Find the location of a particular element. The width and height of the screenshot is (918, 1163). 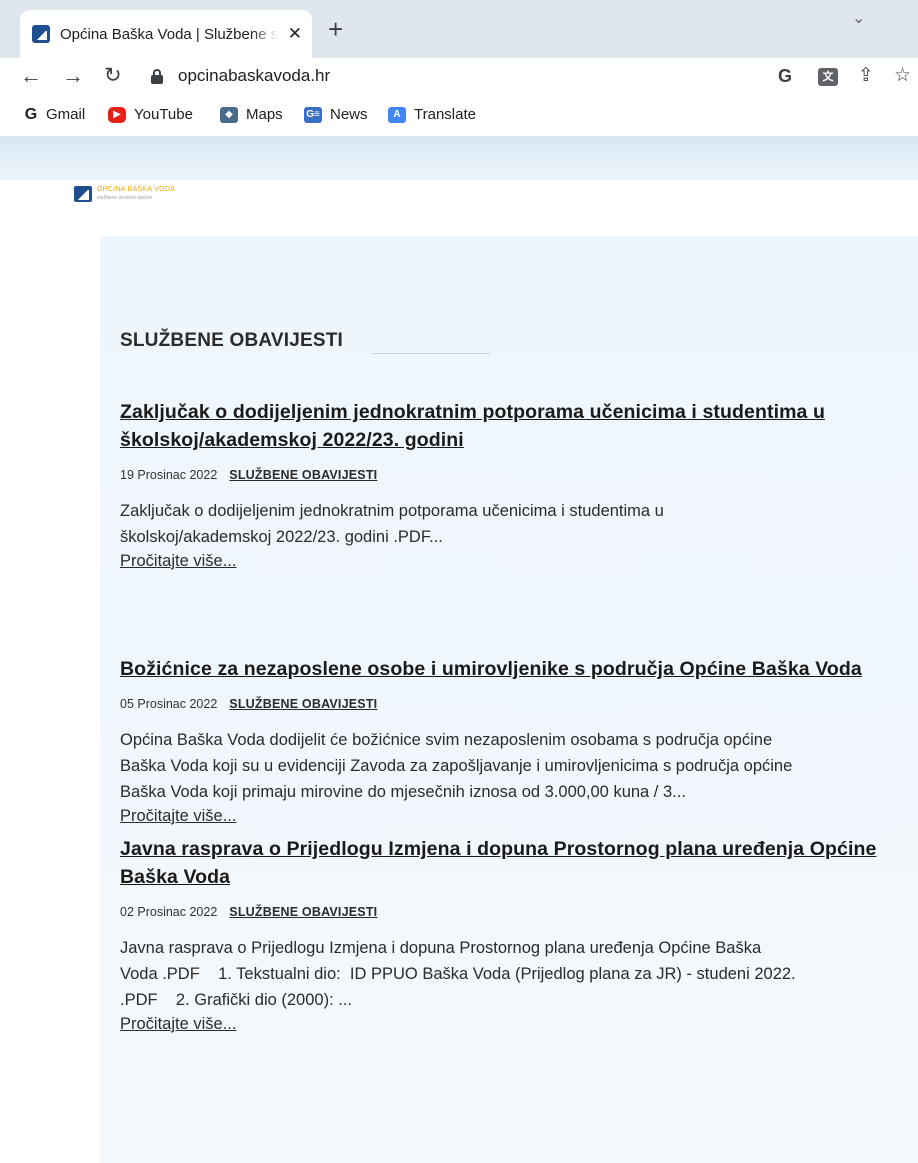

share-icon: ⇪ is located at coordinates (866, 76).